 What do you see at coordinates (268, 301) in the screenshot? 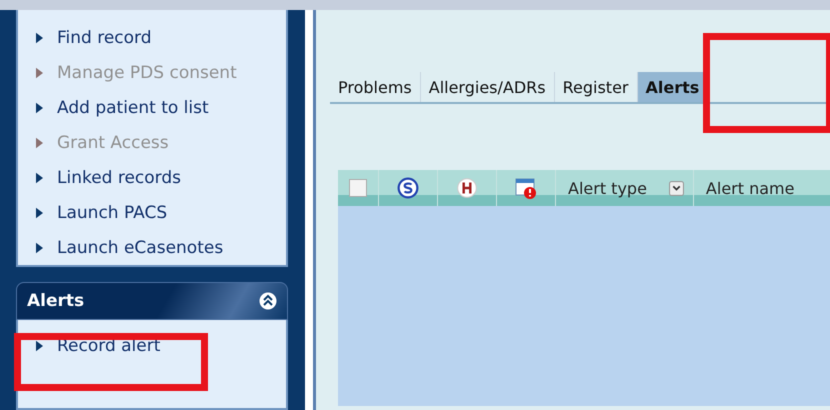
I see `collapse-icon` at bounding box center [268, 301].